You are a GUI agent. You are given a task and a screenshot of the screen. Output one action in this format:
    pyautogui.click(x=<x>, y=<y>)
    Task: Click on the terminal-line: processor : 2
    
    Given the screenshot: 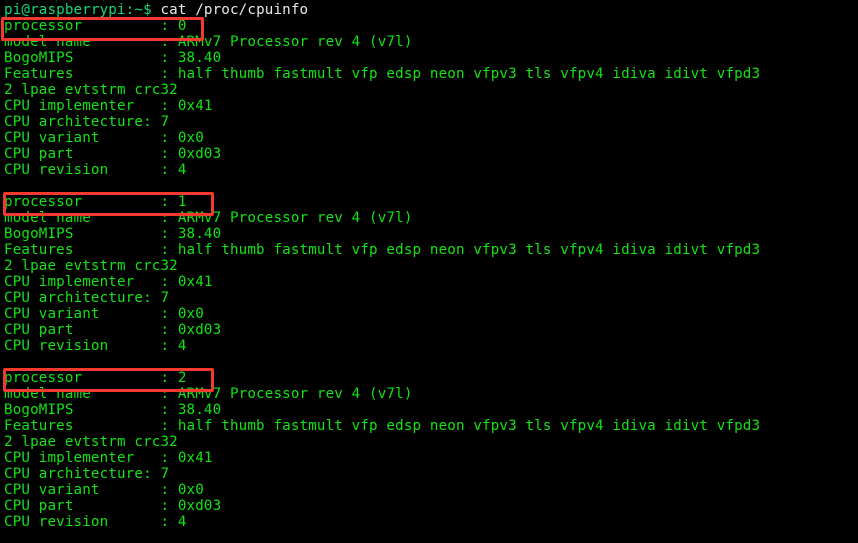 What is the action you would take?
    pyautogui.click(x=95, y=378)
    